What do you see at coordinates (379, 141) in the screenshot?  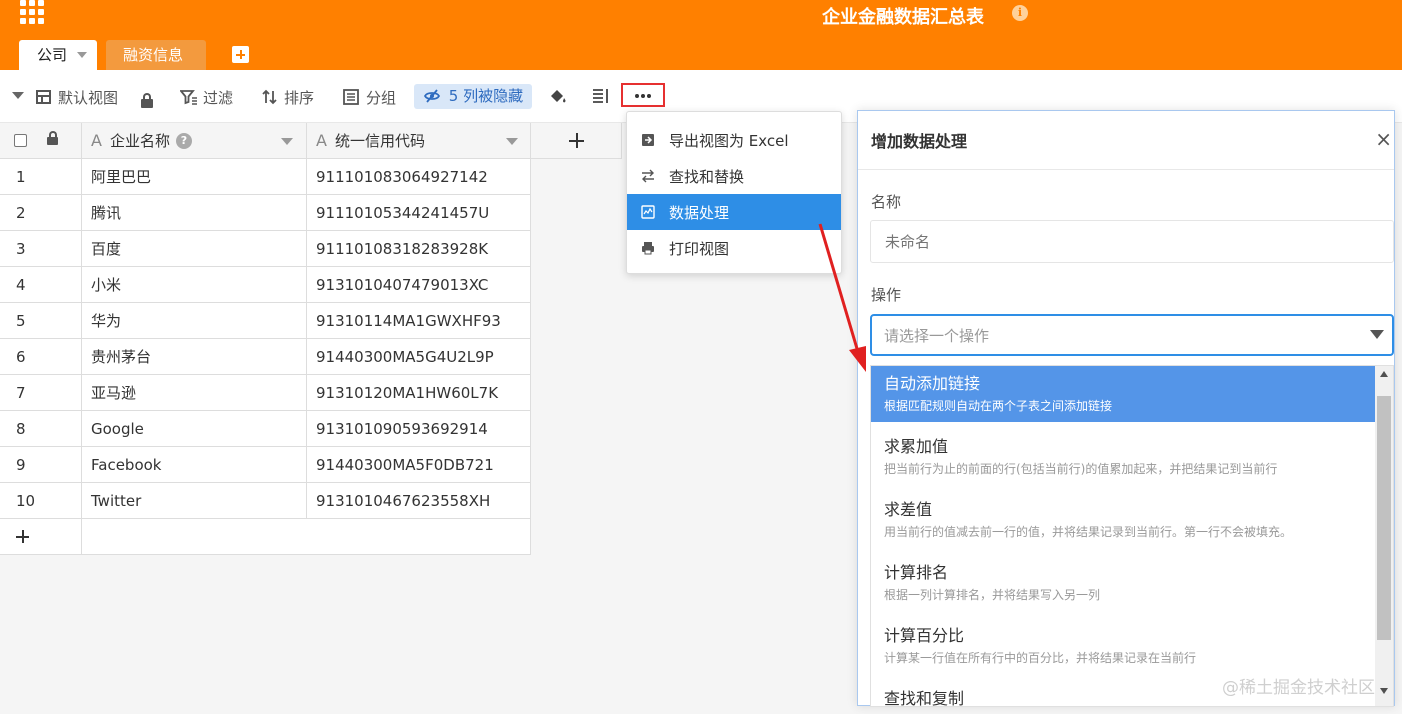 I see `column-name: 统一信用代码` at bounding box center [379, 141].